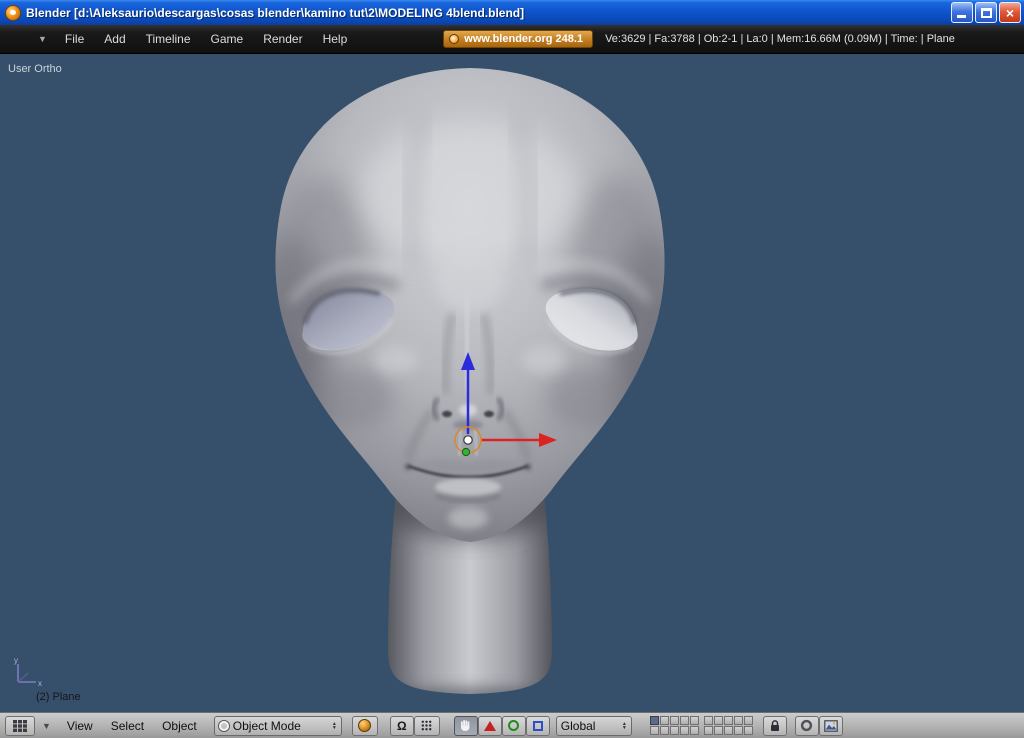 This screenshot has width=1024, height=738. Describe the element at coordinates (466, 452) in the screenshot. I see `object-center-dot` at that location.